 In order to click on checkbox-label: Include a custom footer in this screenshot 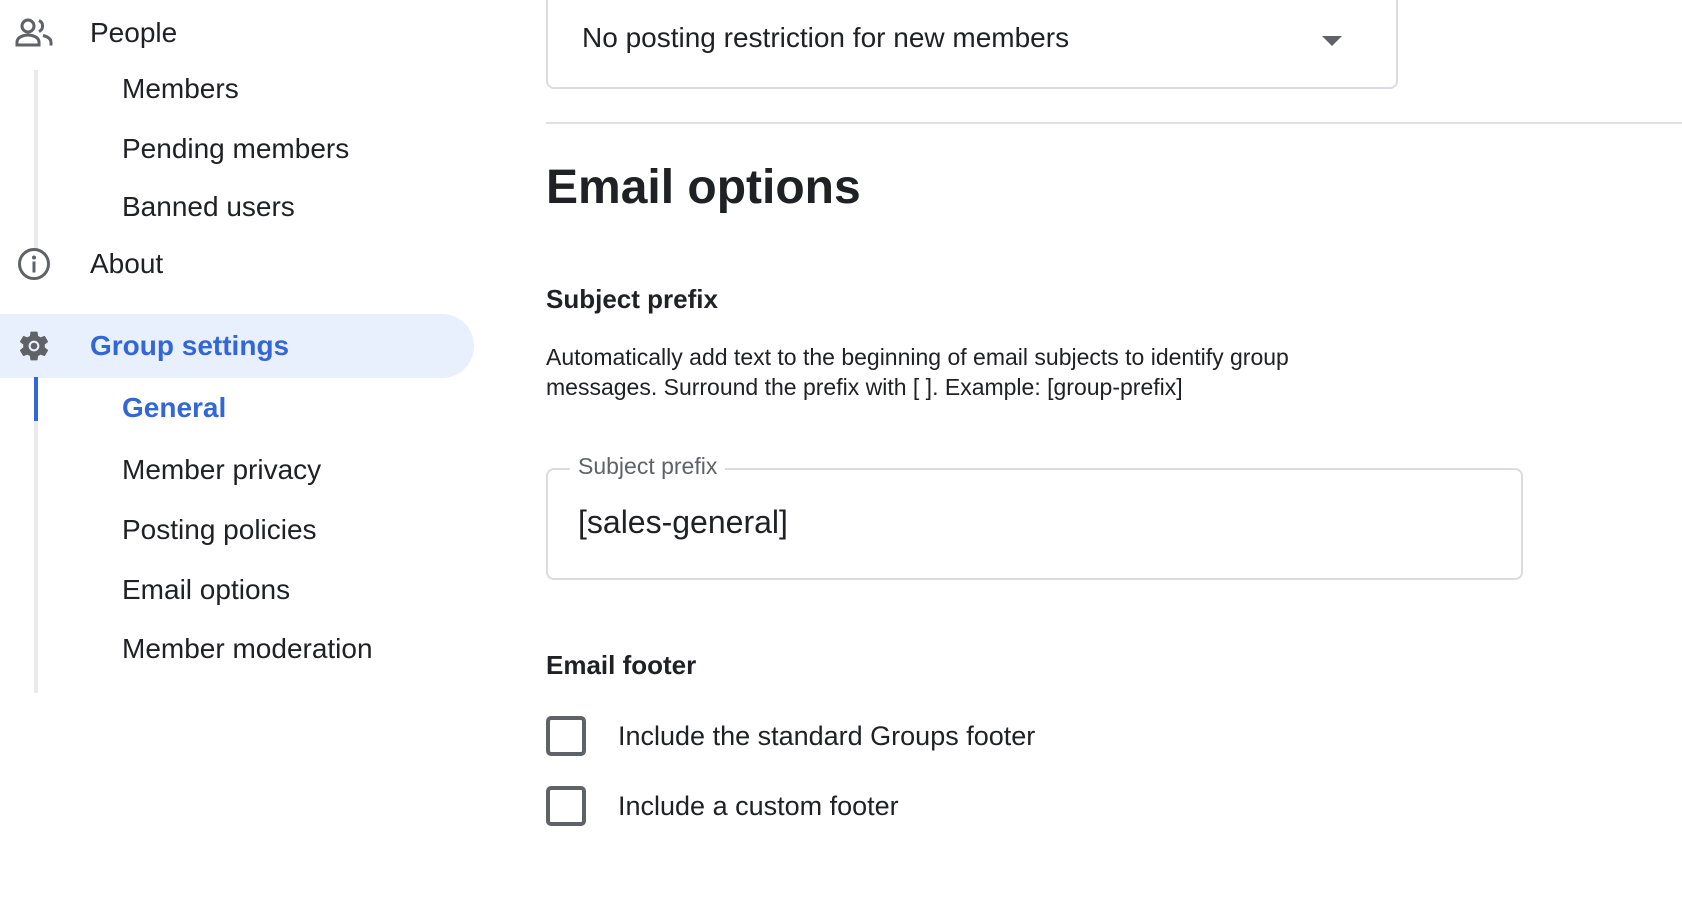, I will do `click(758, 805)`.